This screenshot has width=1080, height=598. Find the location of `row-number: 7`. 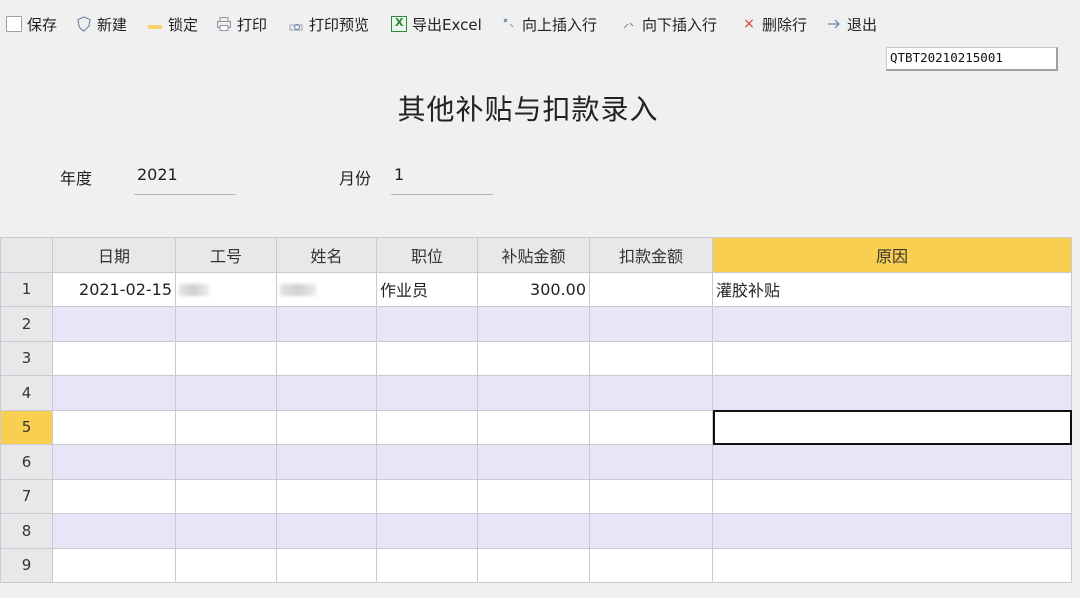

row-number: 7 is located at coordinates (26, 496).